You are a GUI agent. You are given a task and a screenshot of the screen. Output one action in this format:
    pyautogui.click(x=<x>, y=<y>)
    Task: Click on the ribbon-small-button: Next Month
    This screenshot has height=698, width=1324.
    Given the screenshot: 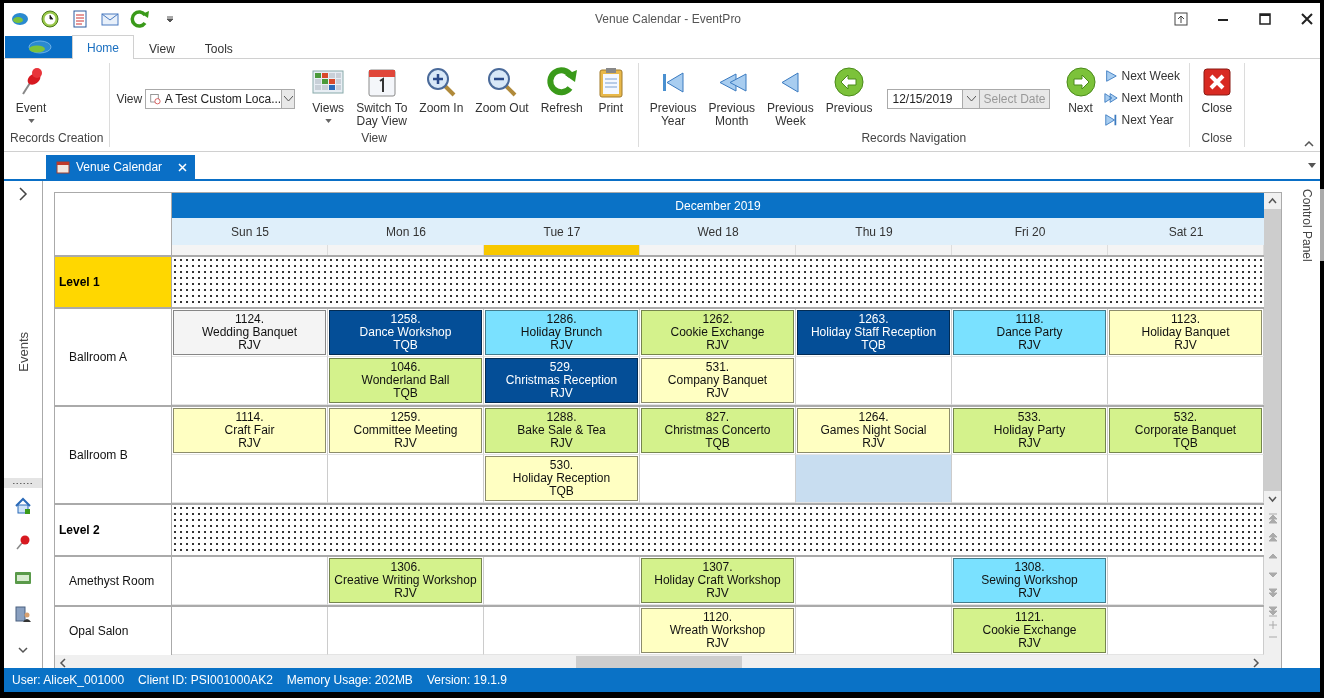 What is the action you would take?
    pyautogui.click(x=1143, y=98)
    